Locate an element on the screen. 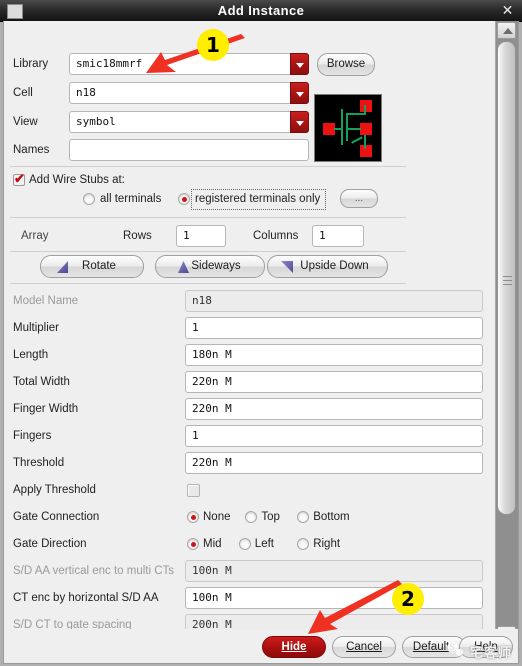 The height and width of the screenshot is (666, 522). parameter-label: Model Name is located at coordinates (46, 301).